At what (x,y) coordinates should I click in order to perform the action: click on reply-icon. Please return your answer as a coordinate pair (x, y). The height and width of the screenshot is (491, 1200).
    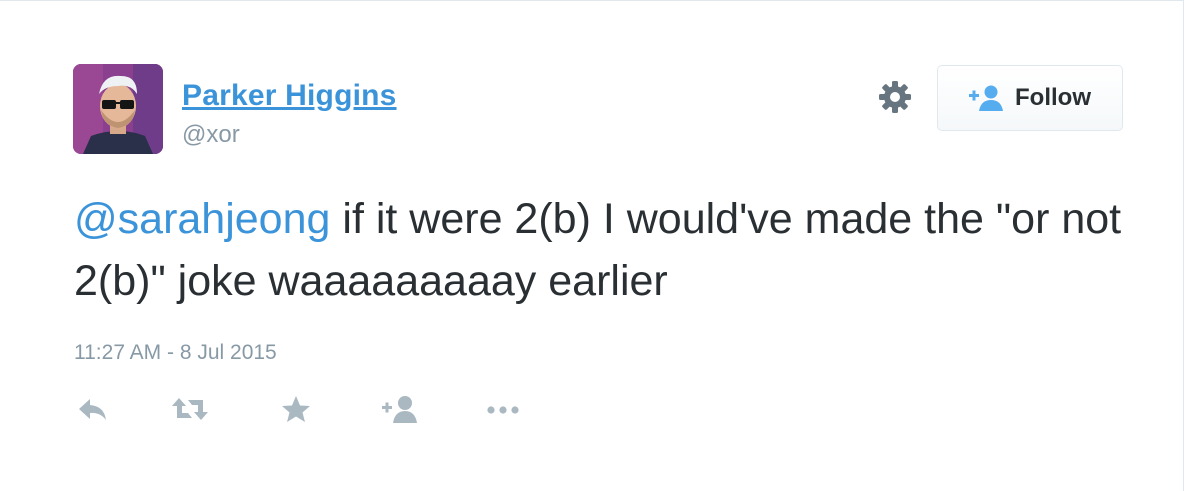
    Looking at the image, I should click on (93, 409).